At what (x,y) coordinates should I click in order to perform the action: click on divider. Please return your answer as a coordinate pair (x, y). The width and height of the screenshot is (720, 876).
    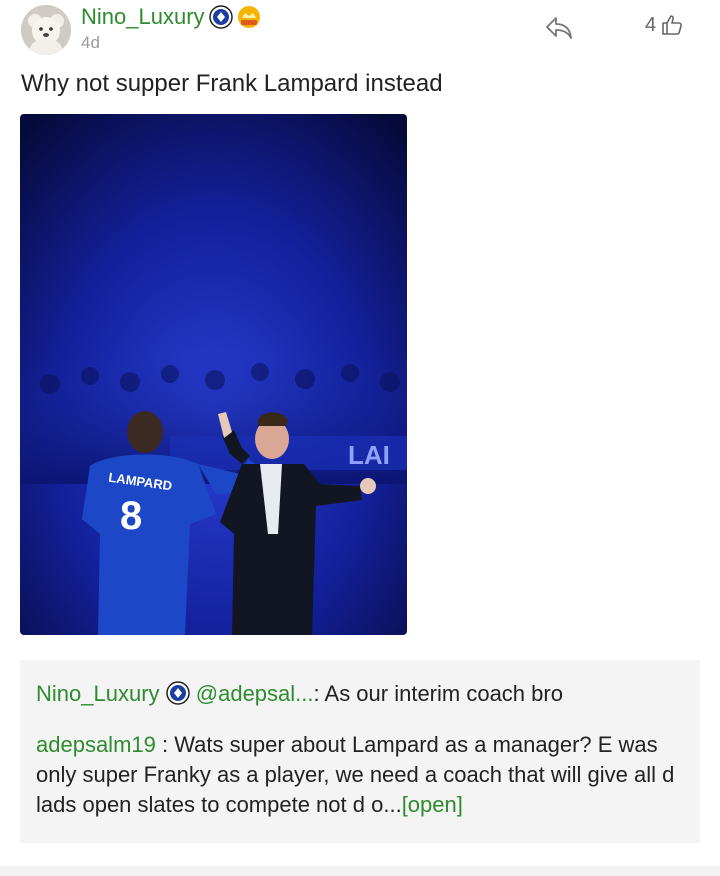
    Looking at the image, I should click on (360, 871).